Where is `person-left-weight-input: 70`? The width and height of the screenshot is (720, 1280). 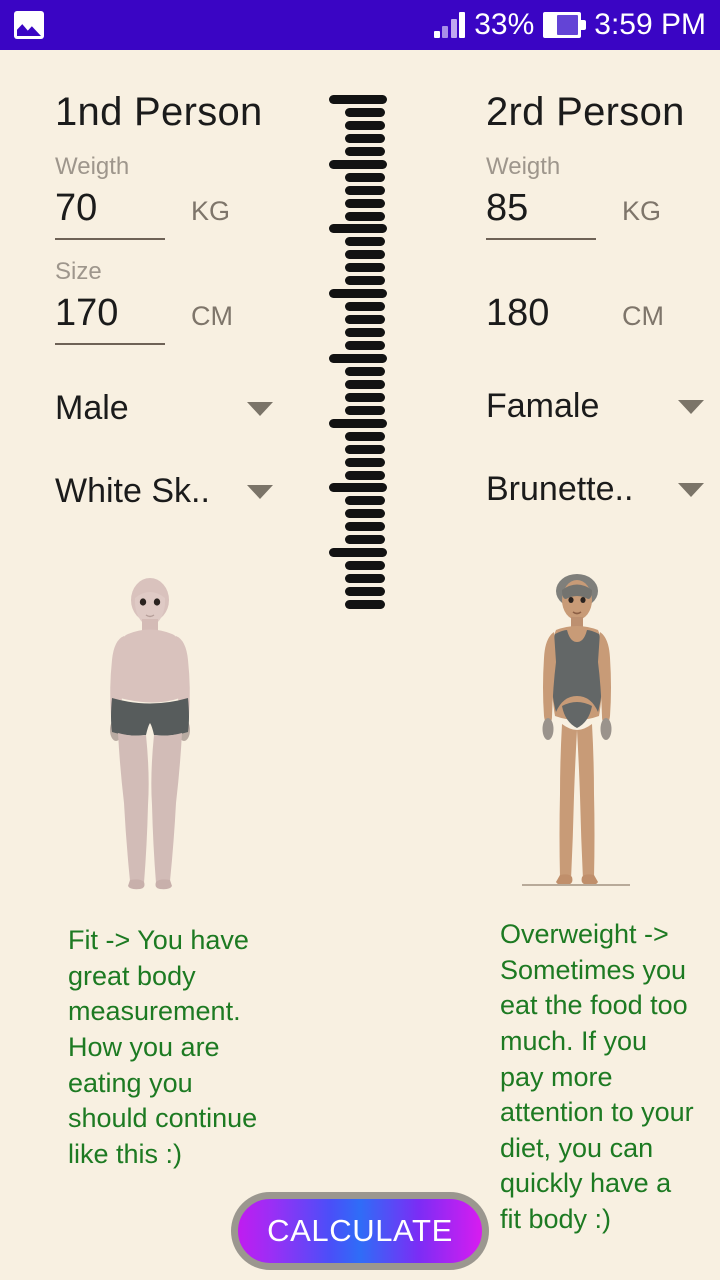 person-left-weight-input: 70 is located at coordinates (110, 213).